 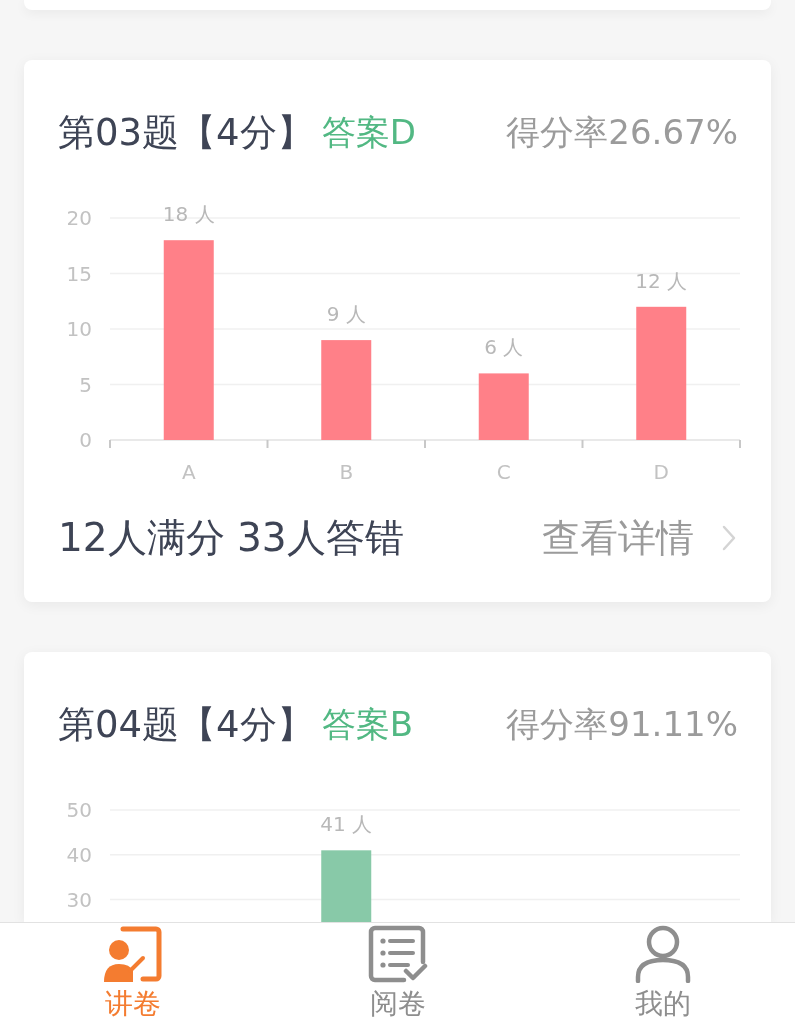 What do you see at coordinates (346, 314) in the screenshot?
I see `bar-value-label: 9 人` at bounding box center [346, 314].